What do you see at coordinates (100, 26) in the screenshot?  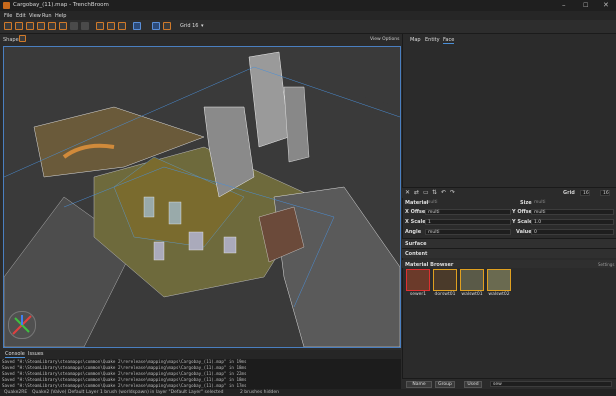 I see `duplicate-icon` at bounding box center [100, 26].